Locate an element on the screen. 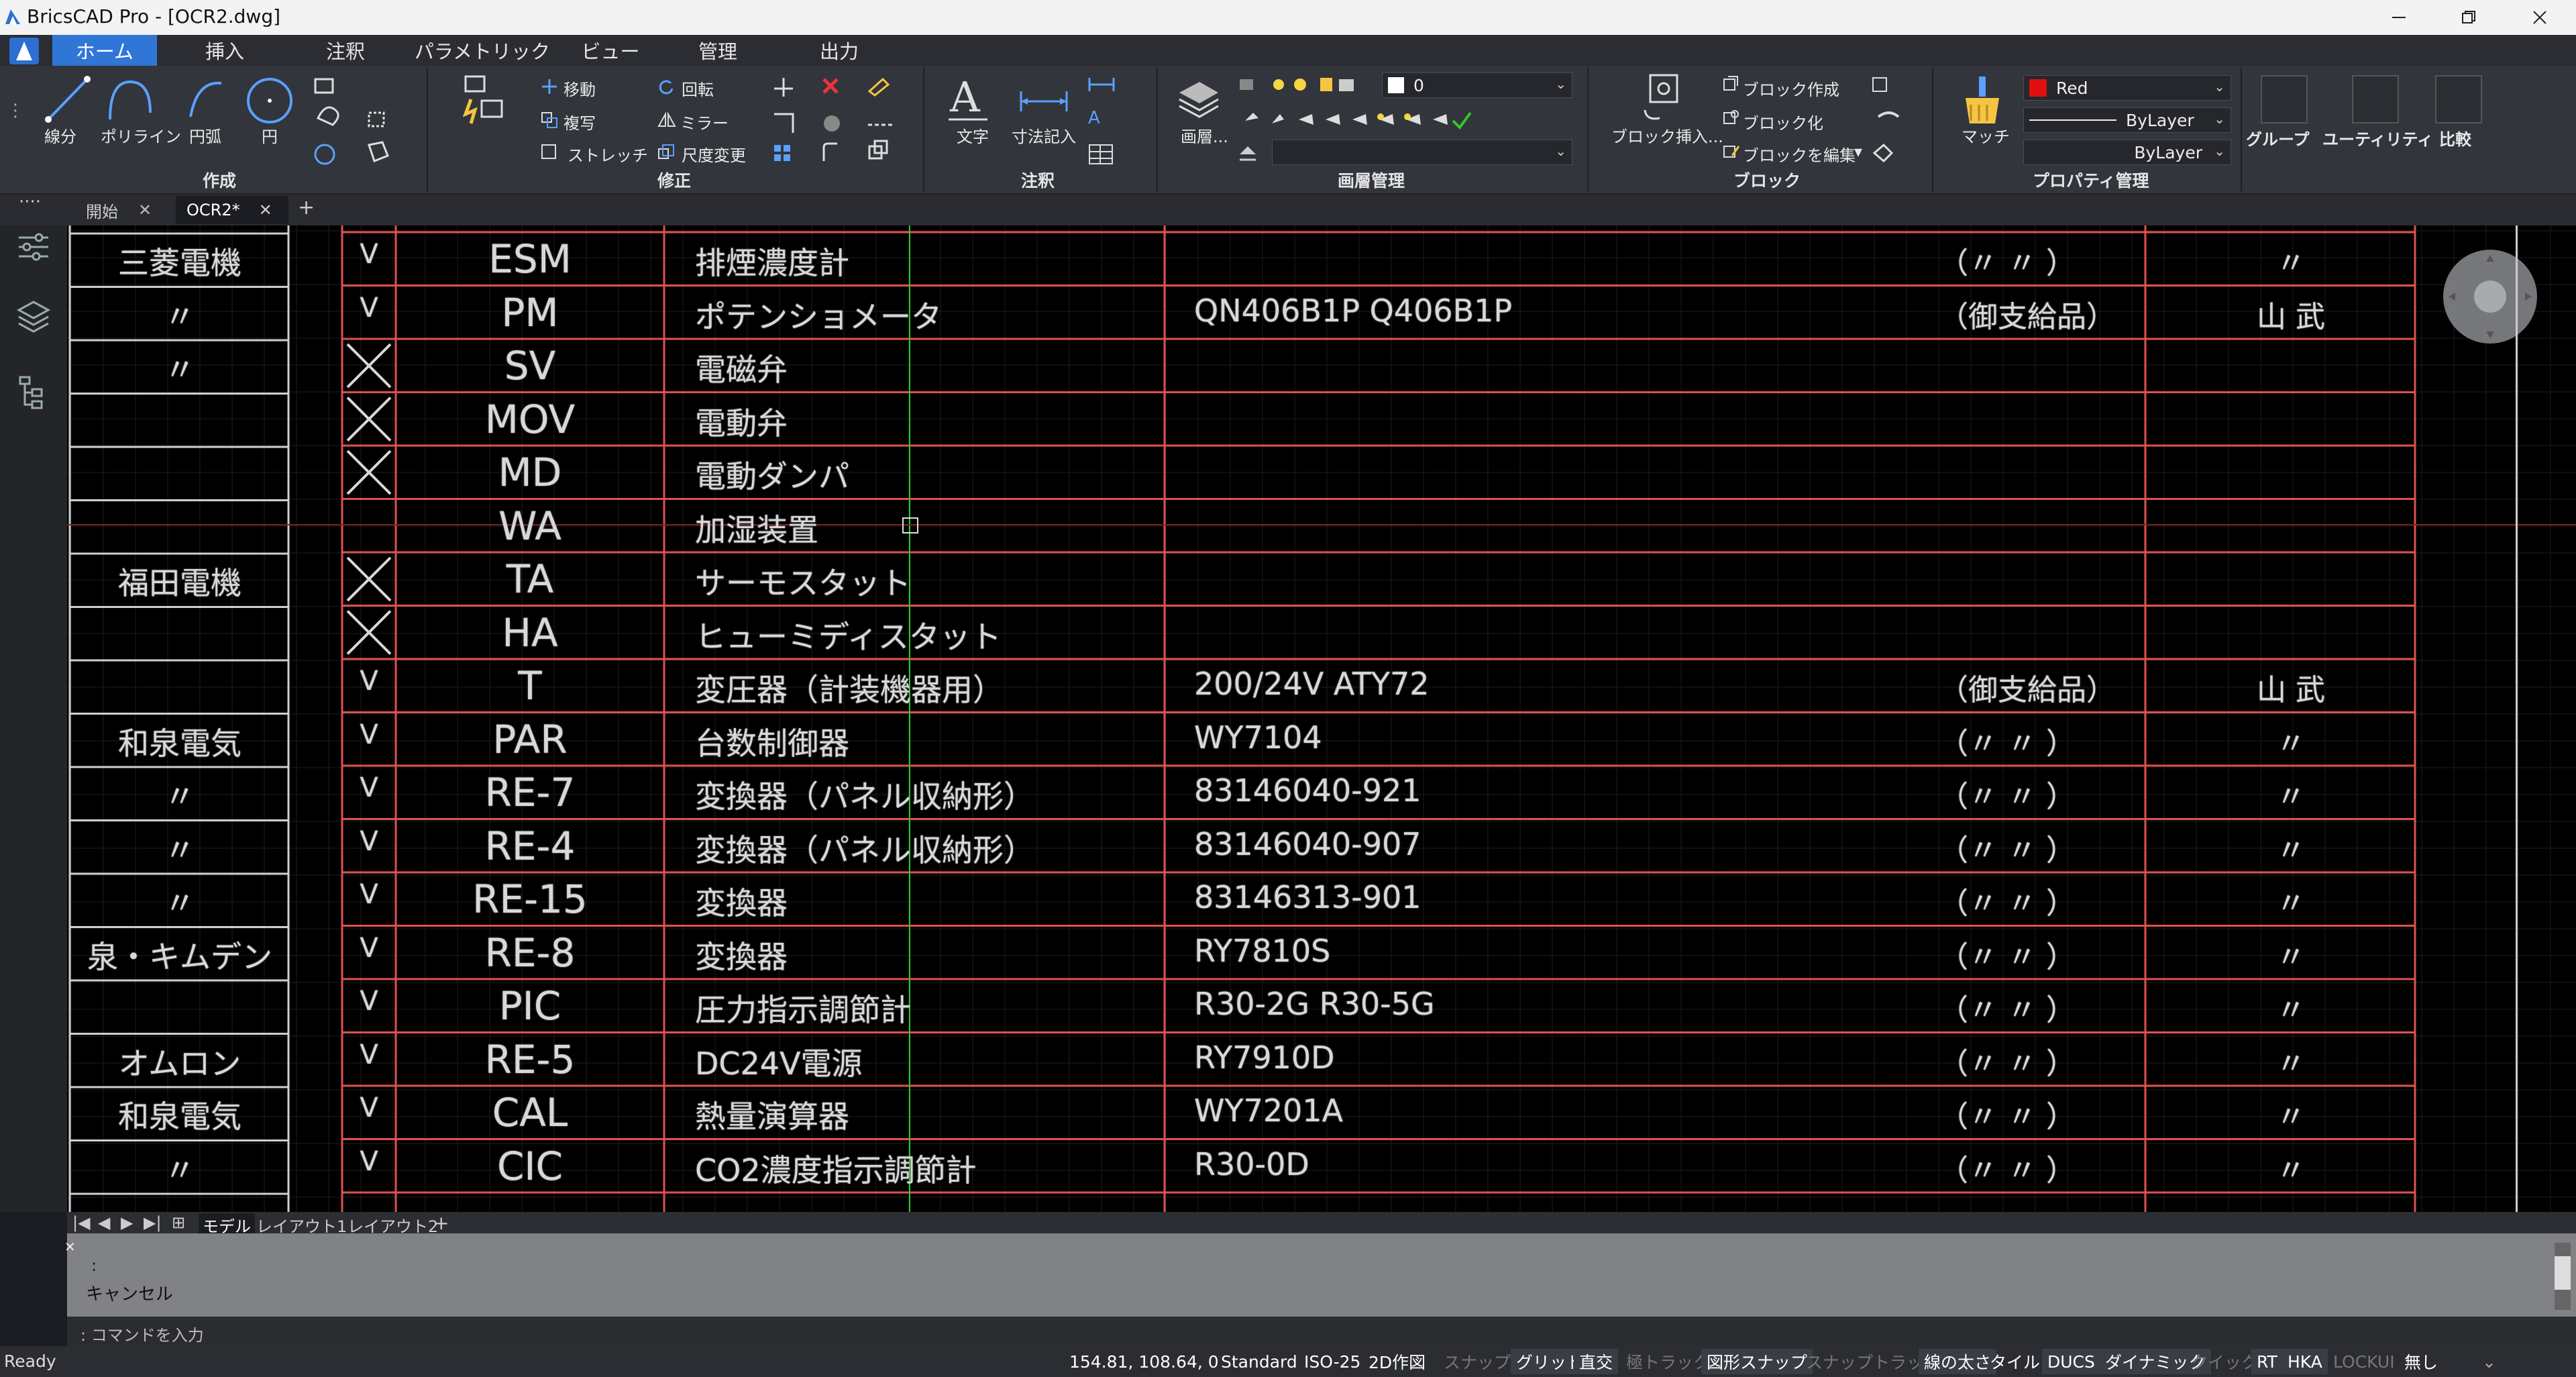 Image resolution: width=2576 pixels, height=1377 pixels. dimension-tool-icon is located at coordinates (1044, 101).